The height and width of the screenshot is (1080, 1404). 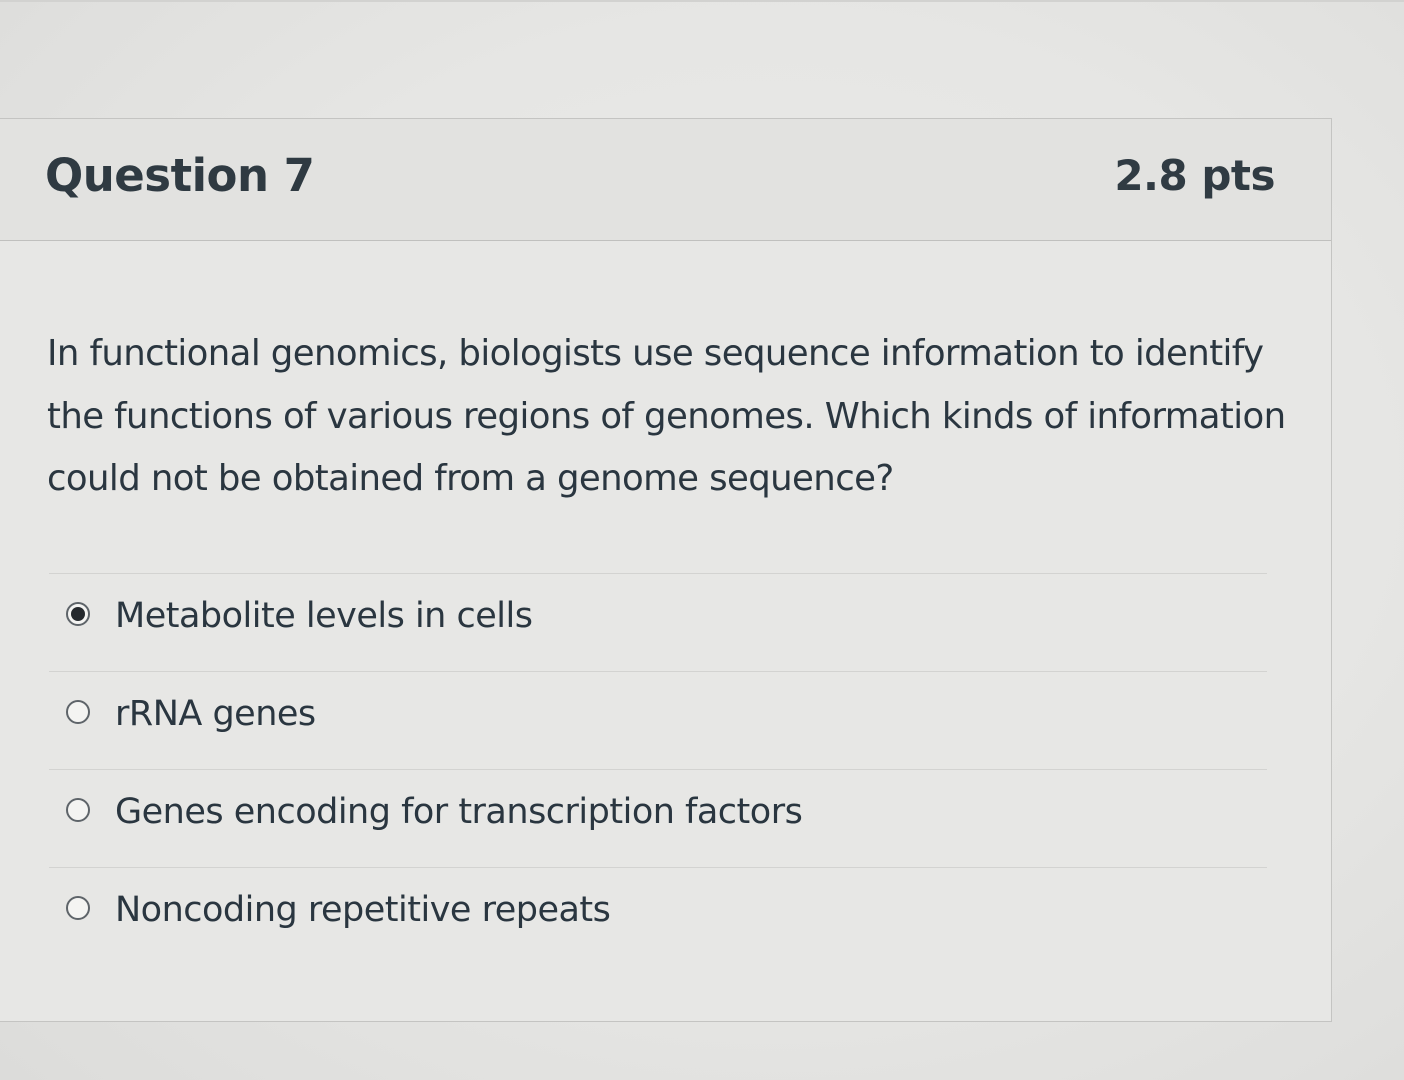 I want to click on answer-label: Genes encoding for transcription factors, so click(x=459, y=812).